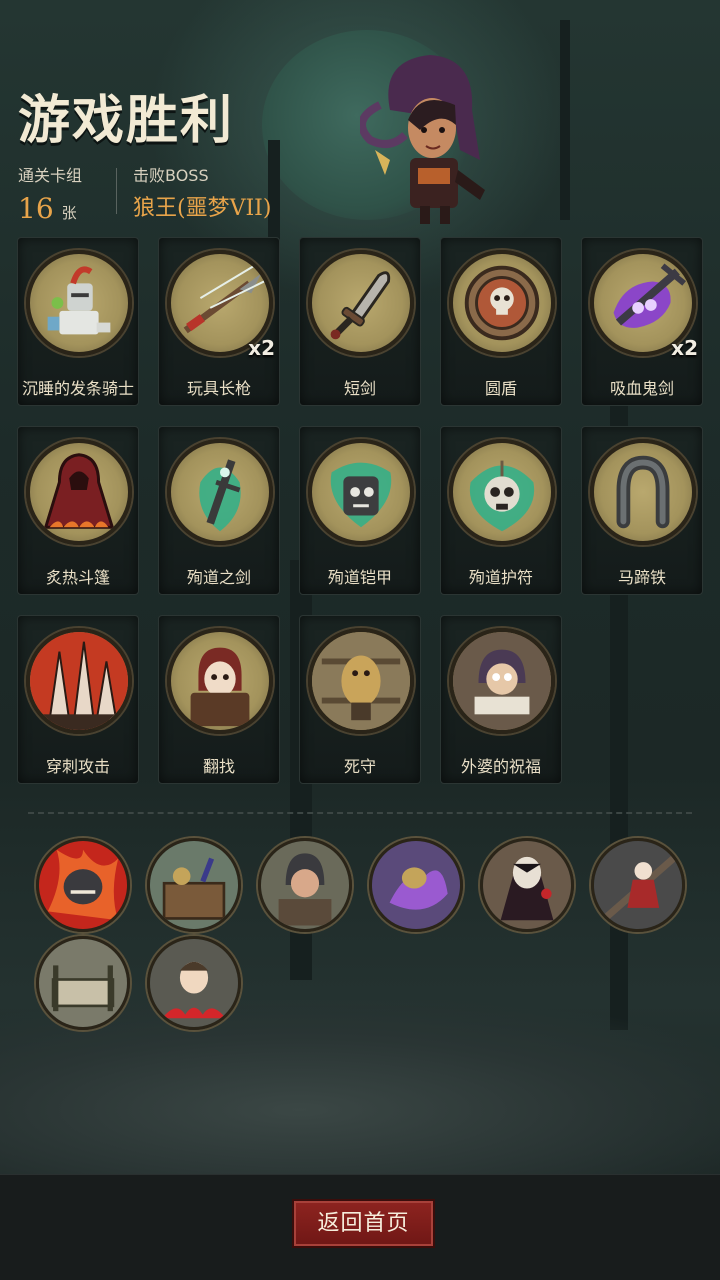  I want to click on toy-box-relic-icon, so click(194, 885).